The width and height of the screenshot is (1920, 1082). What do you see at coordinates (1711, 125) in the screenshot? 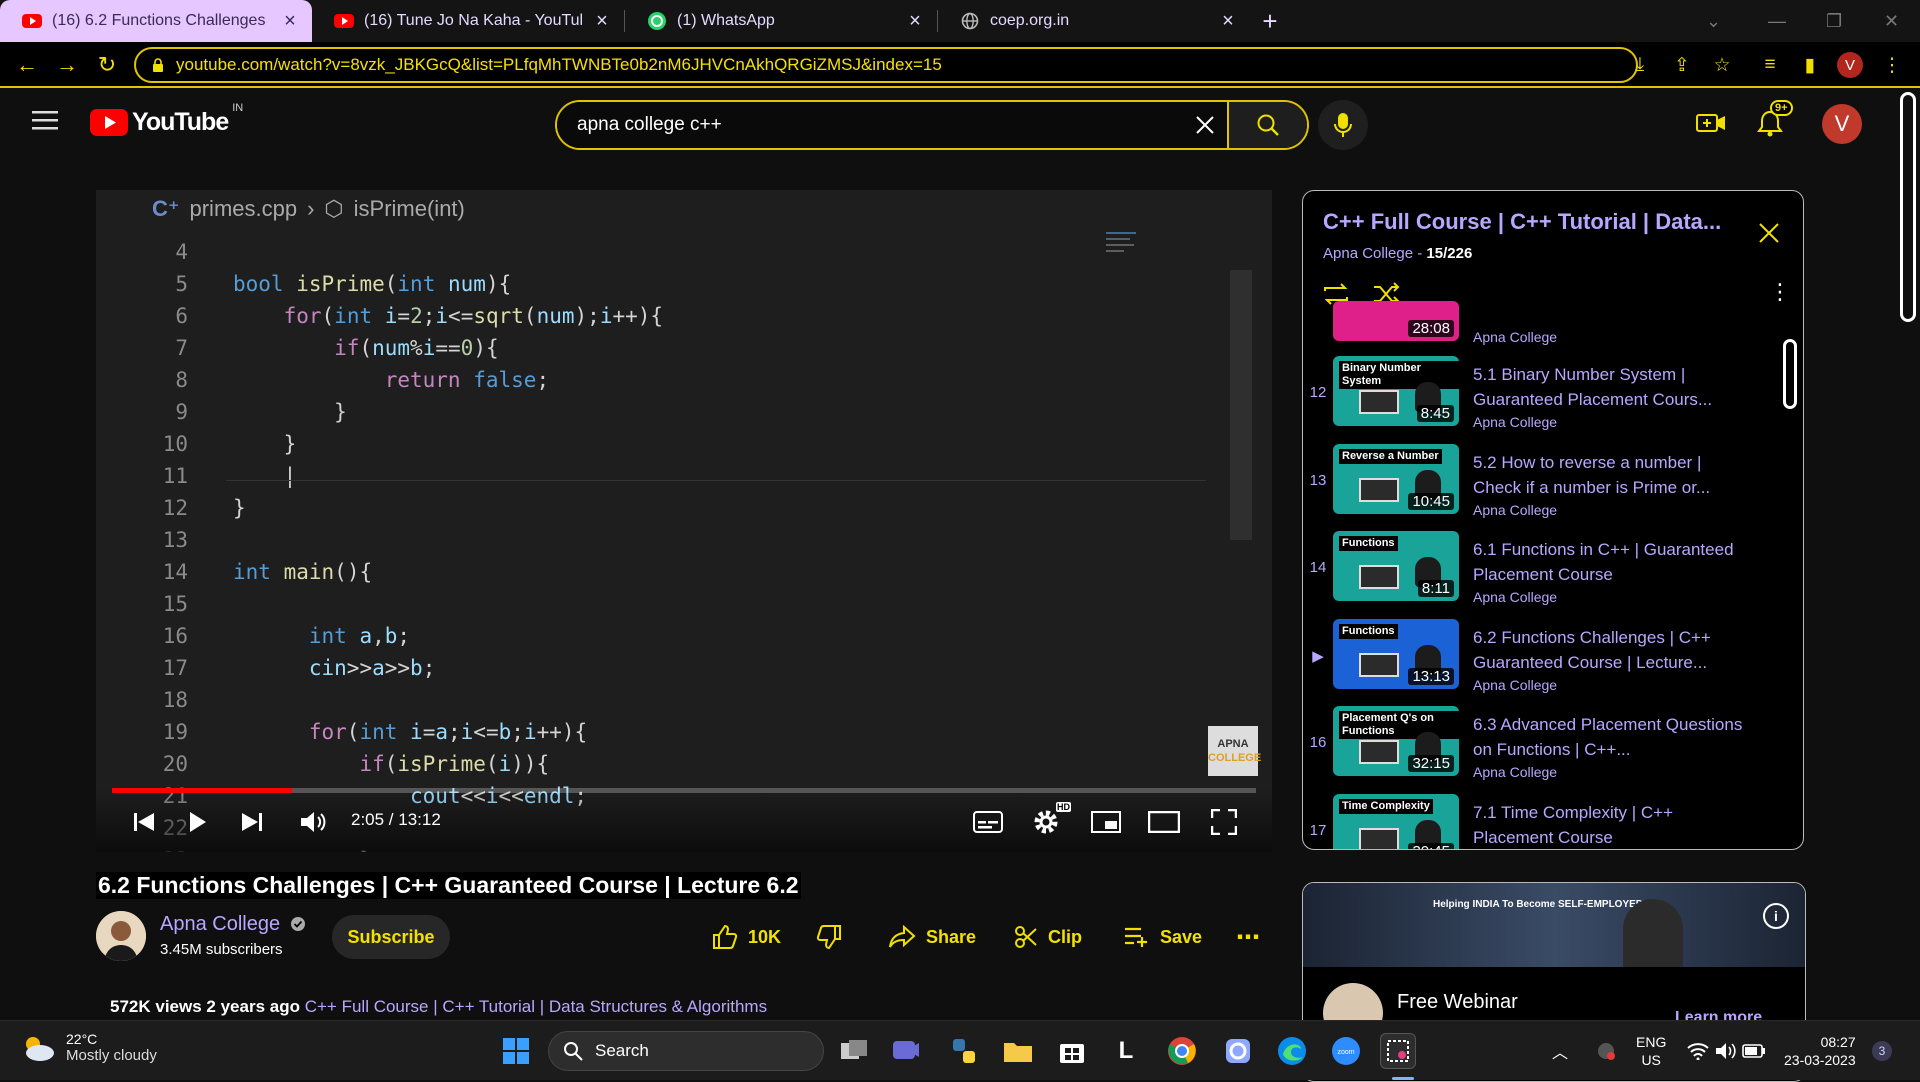
I see `create-video-icon` at bounding box center [1711, 125].